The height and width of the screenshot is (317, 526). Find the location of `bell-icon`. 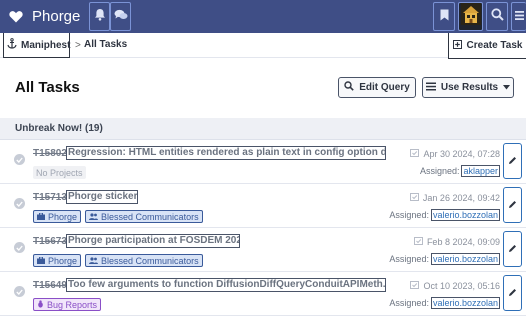

bell-icon is located at coordinates (100, 17).